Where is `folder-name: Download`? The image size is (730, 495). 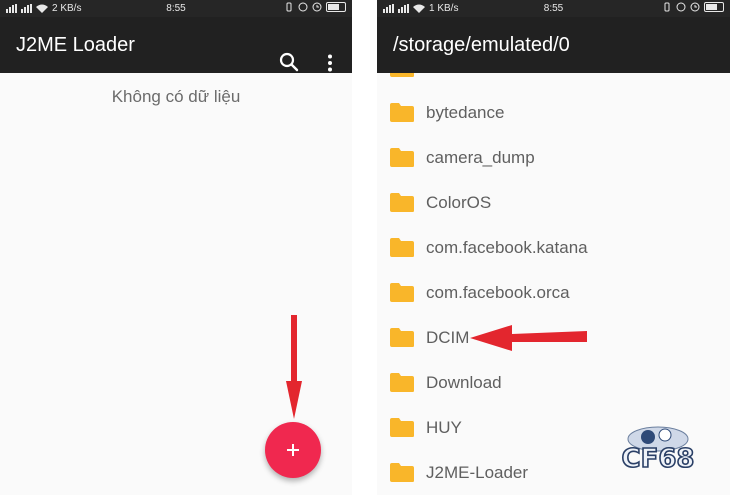
folder-name: Download is located at coordinates (464, 382).